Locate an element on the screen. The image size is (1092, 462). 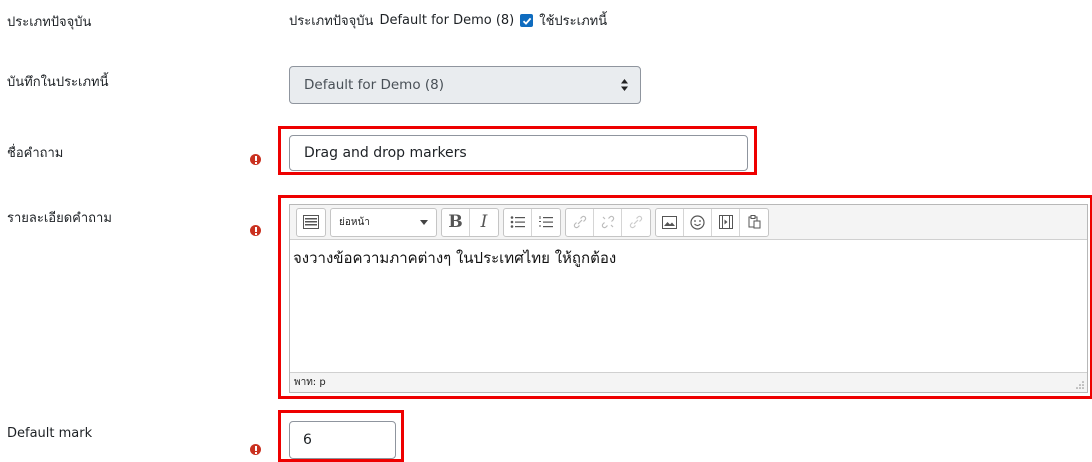
save-in-category-label: บันทึกในประเภทนี้ is located at coordinates (58, 82).